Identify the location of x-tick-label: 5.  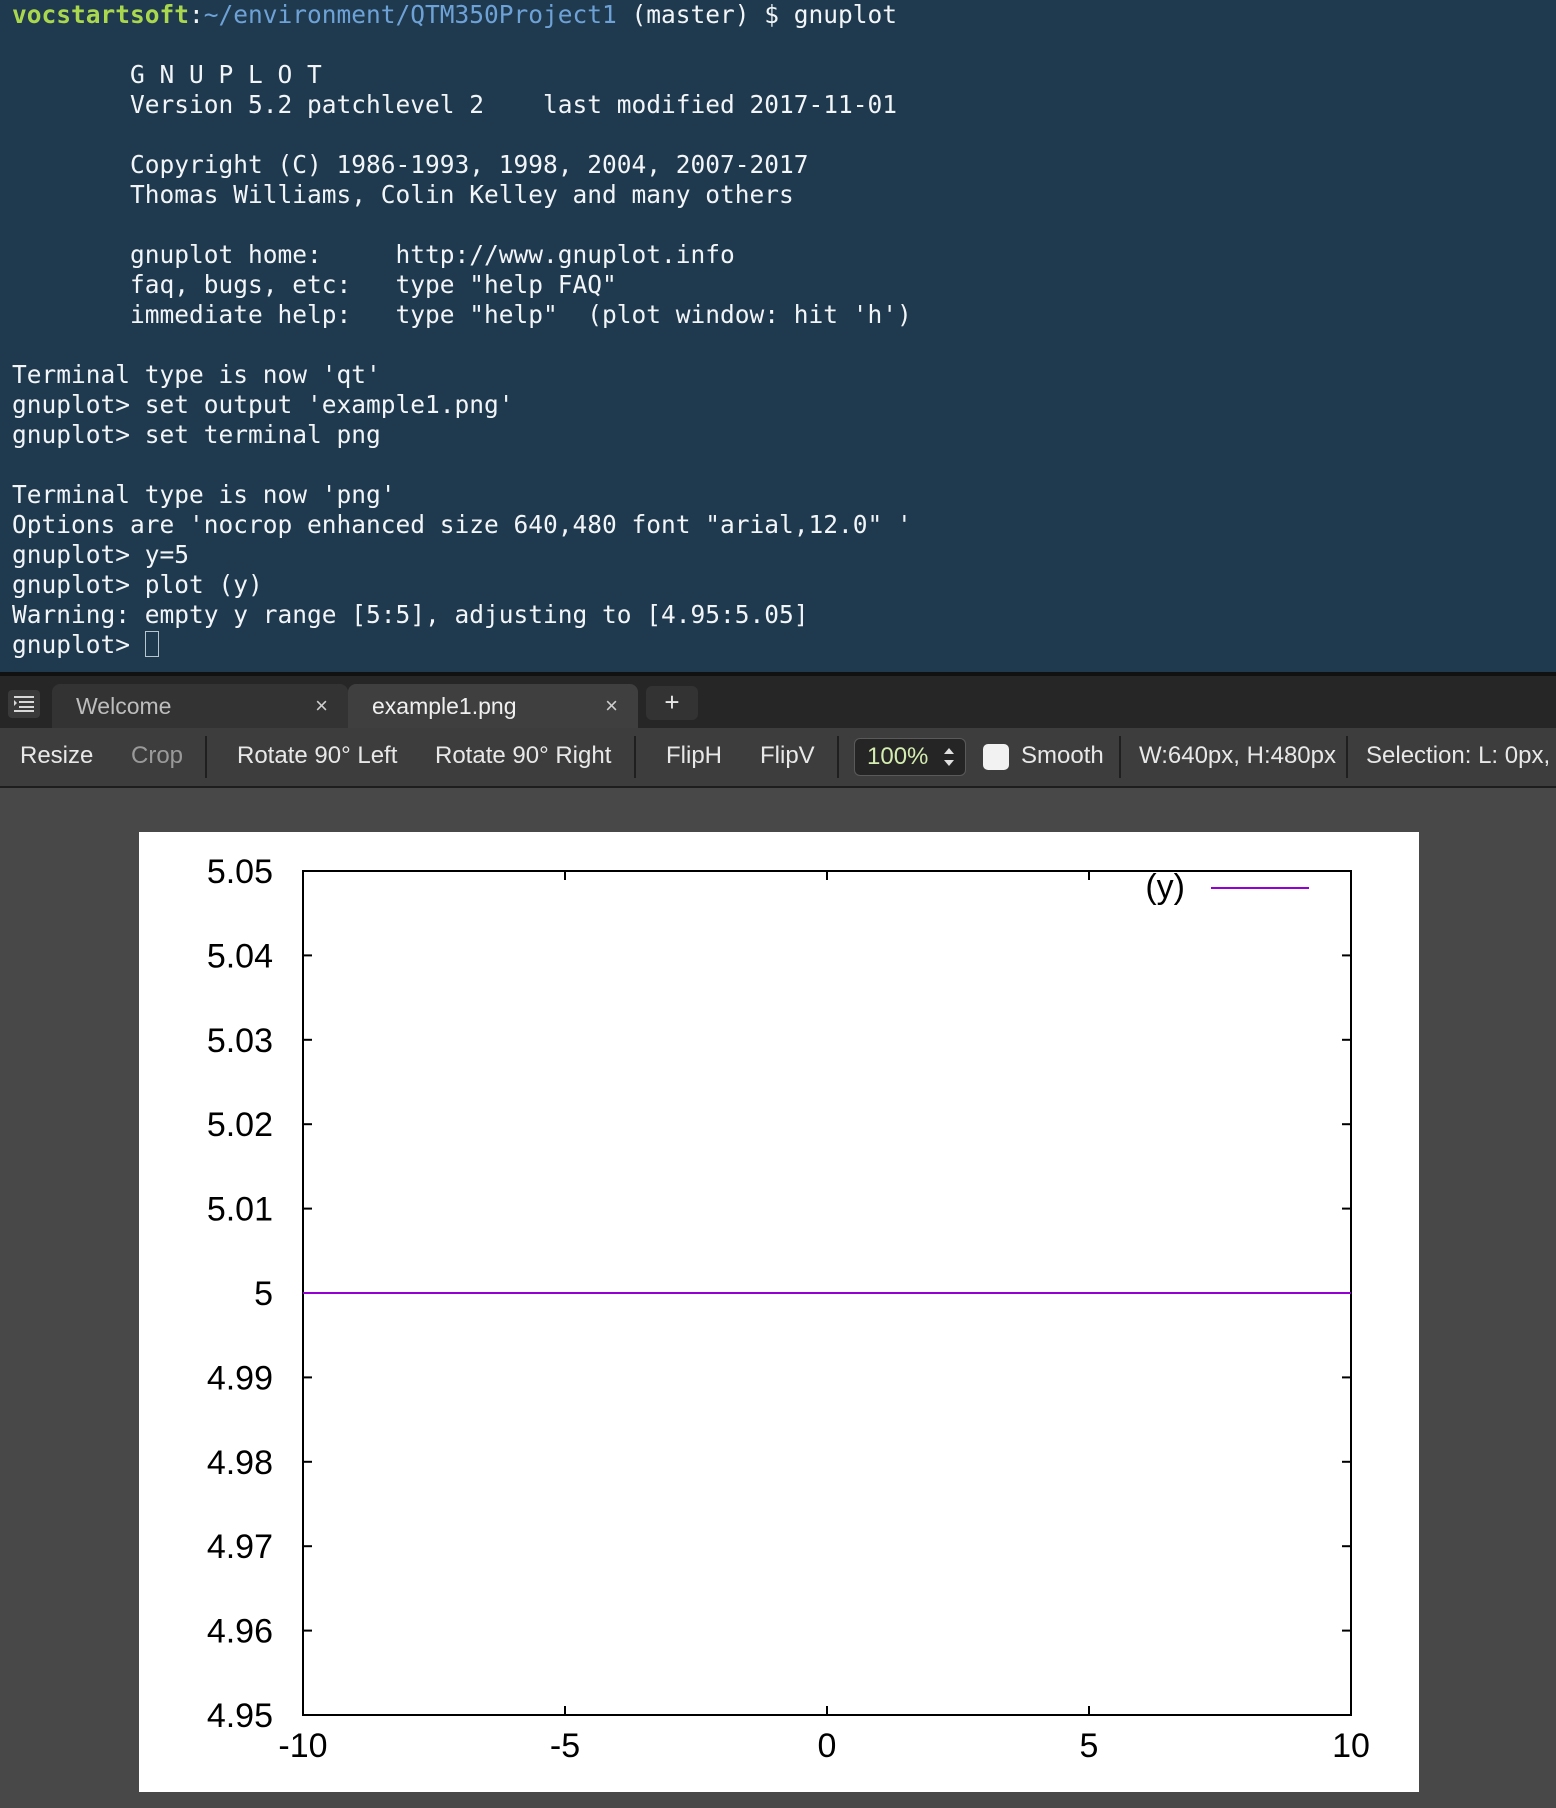
(1089, 1746).